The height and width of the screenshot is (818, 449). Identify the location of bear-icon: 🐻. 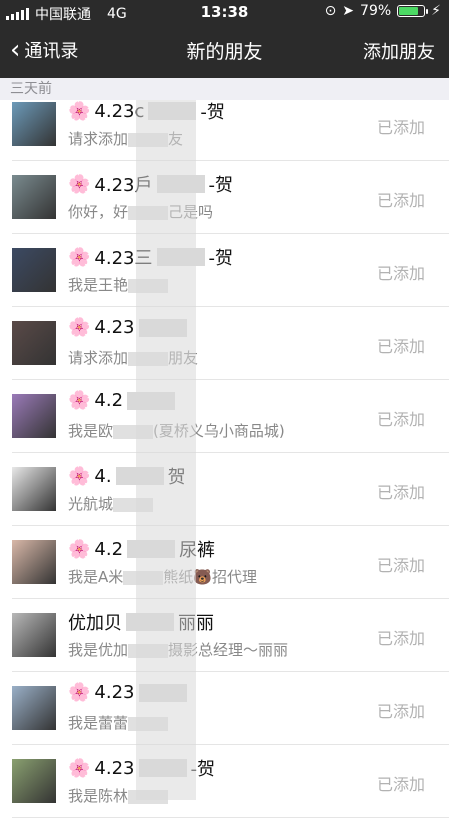
(202, 577).